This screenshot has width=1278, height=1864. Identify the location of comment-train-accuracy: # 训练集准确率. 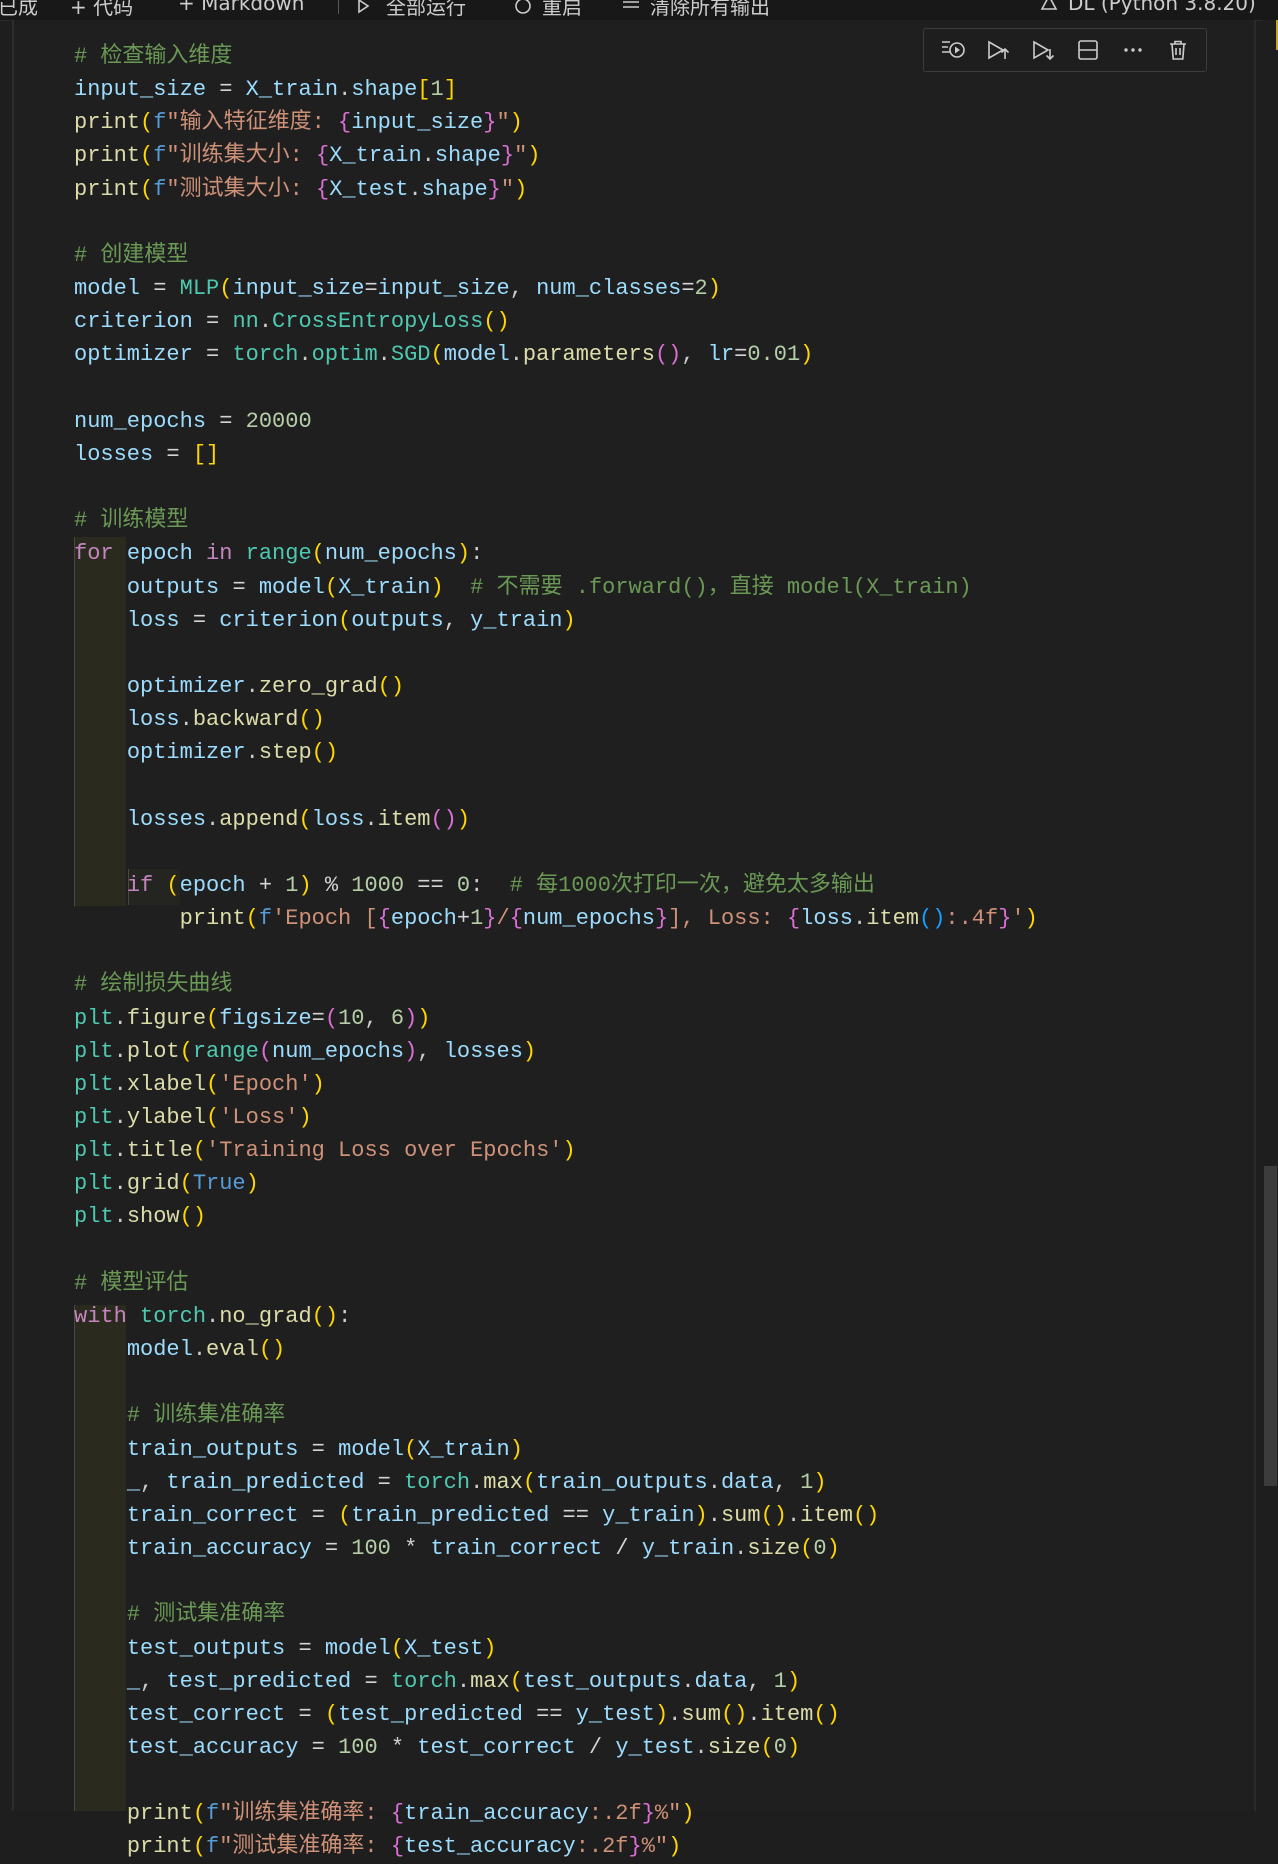
(206, 1416).